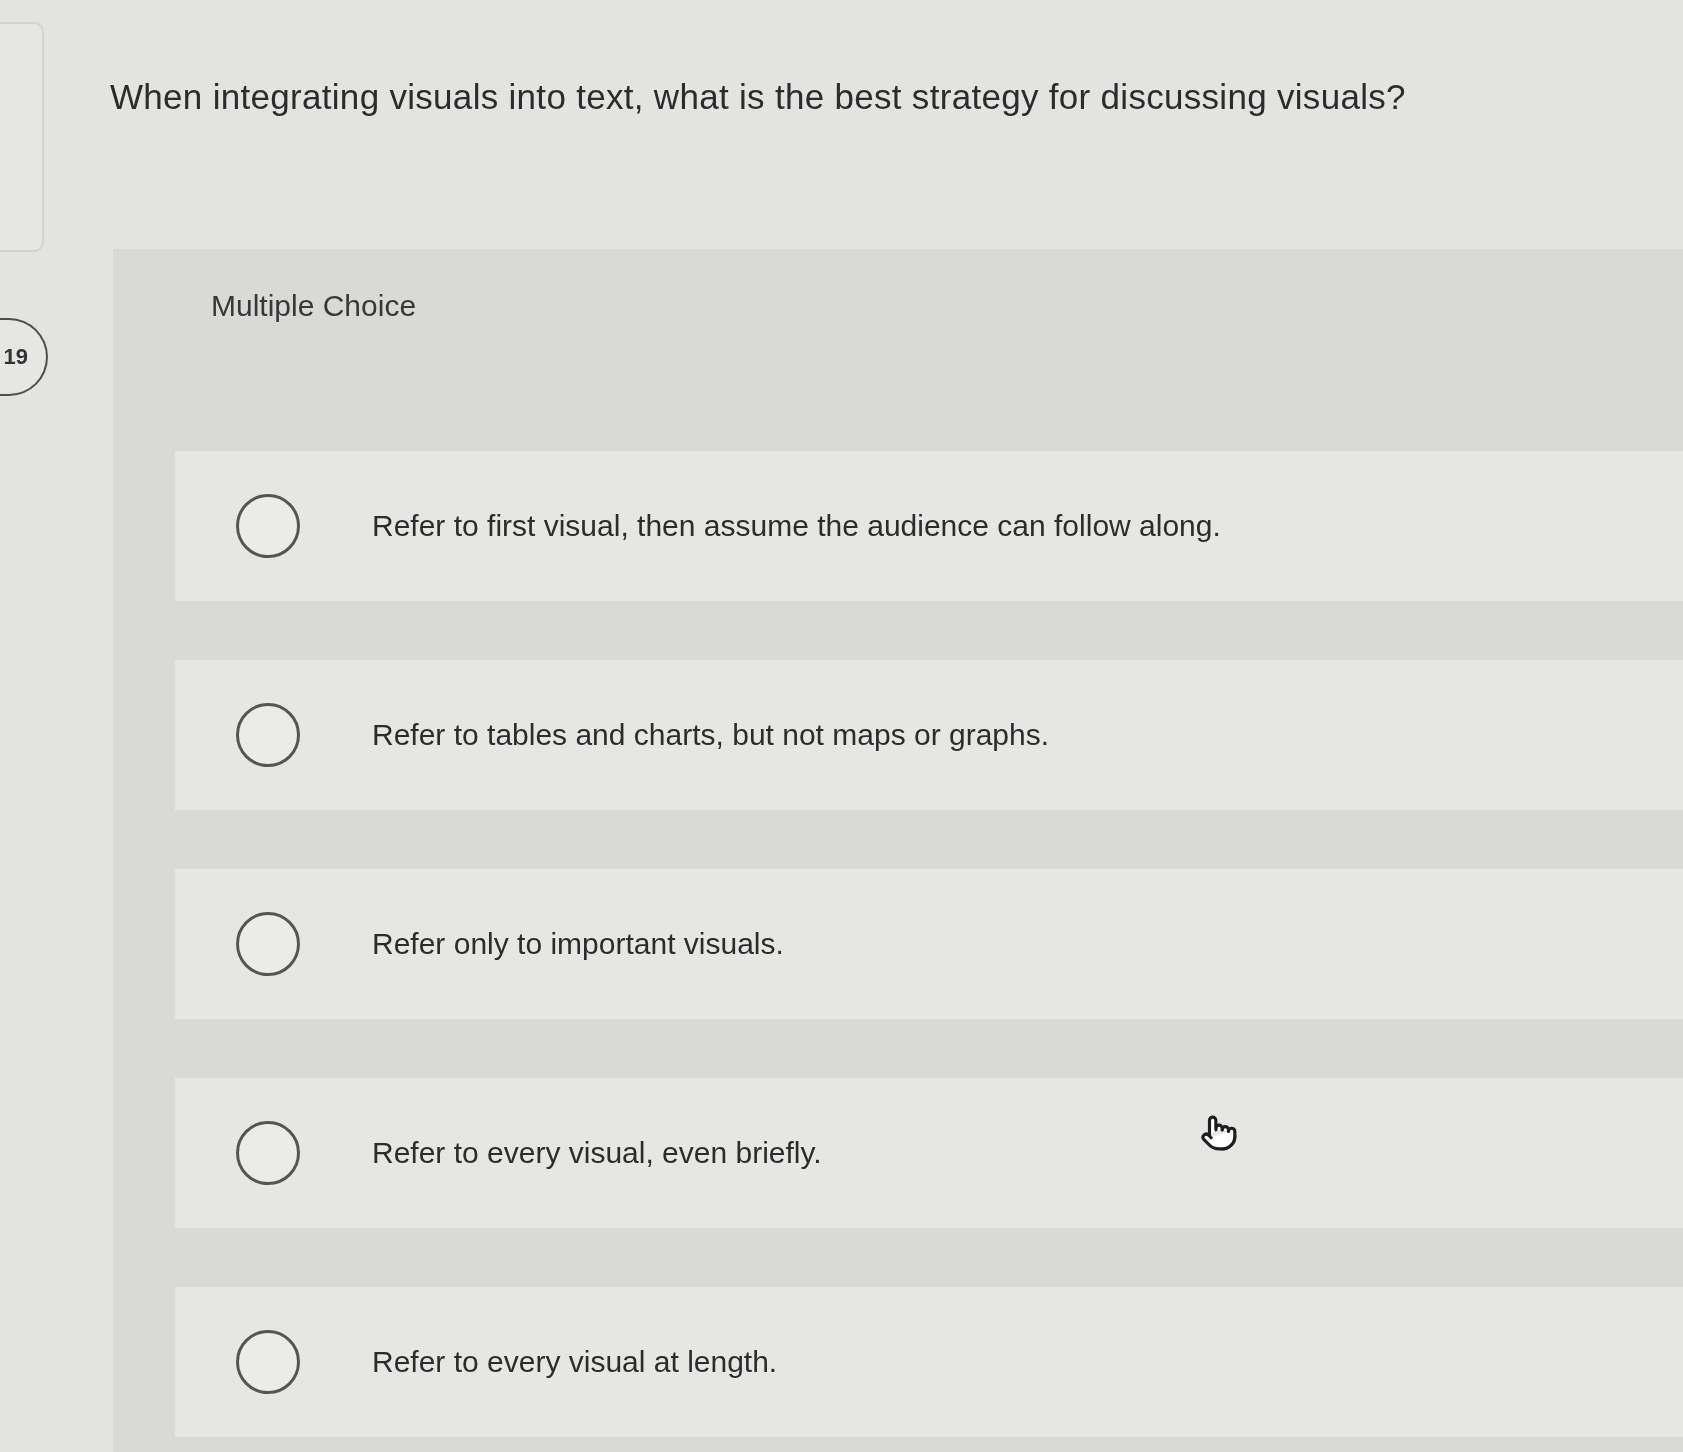 Image resolution: width=1683 pixels, height=1452 pixels. What do you see at coordinates (796, 526) in the screenshot?
I see `option-label: Refer to first visual, then assume the audience can follow along.` at bounding box center [796, 526].